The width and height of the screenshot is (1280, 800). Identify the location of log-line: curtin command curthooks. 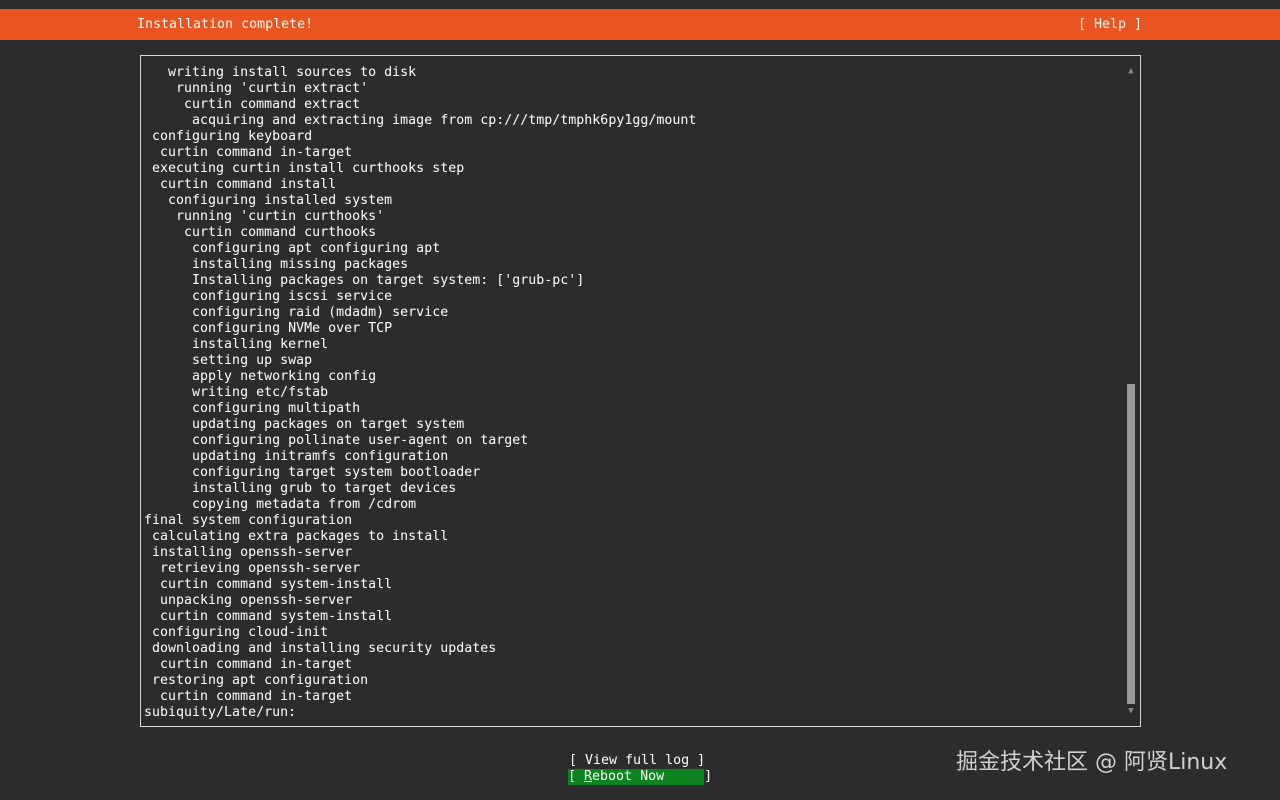
(260, 232).